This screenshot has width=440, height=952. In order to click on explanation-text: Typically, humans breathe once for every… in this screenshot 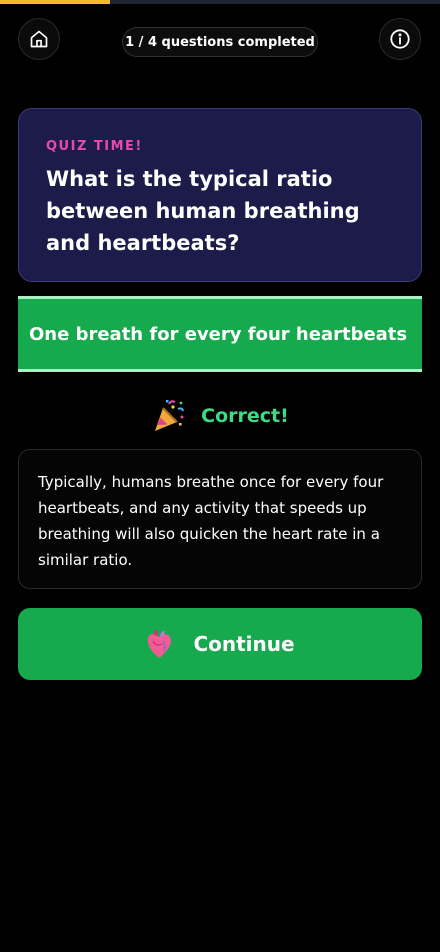, I will do `click(211, 521)`.